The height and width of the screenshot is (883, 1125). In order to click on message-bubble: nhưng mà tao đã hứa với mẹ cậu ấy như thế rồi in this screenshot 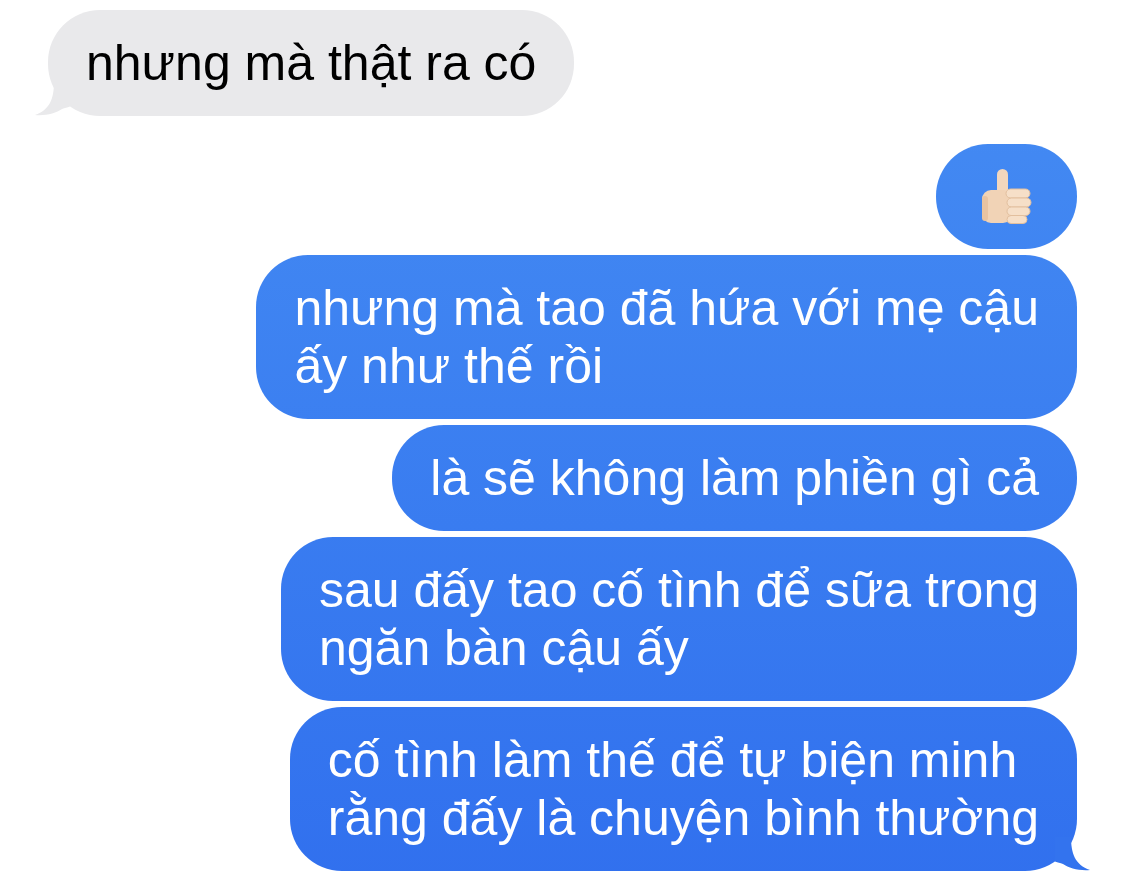, I will do `click(666, 337)`.